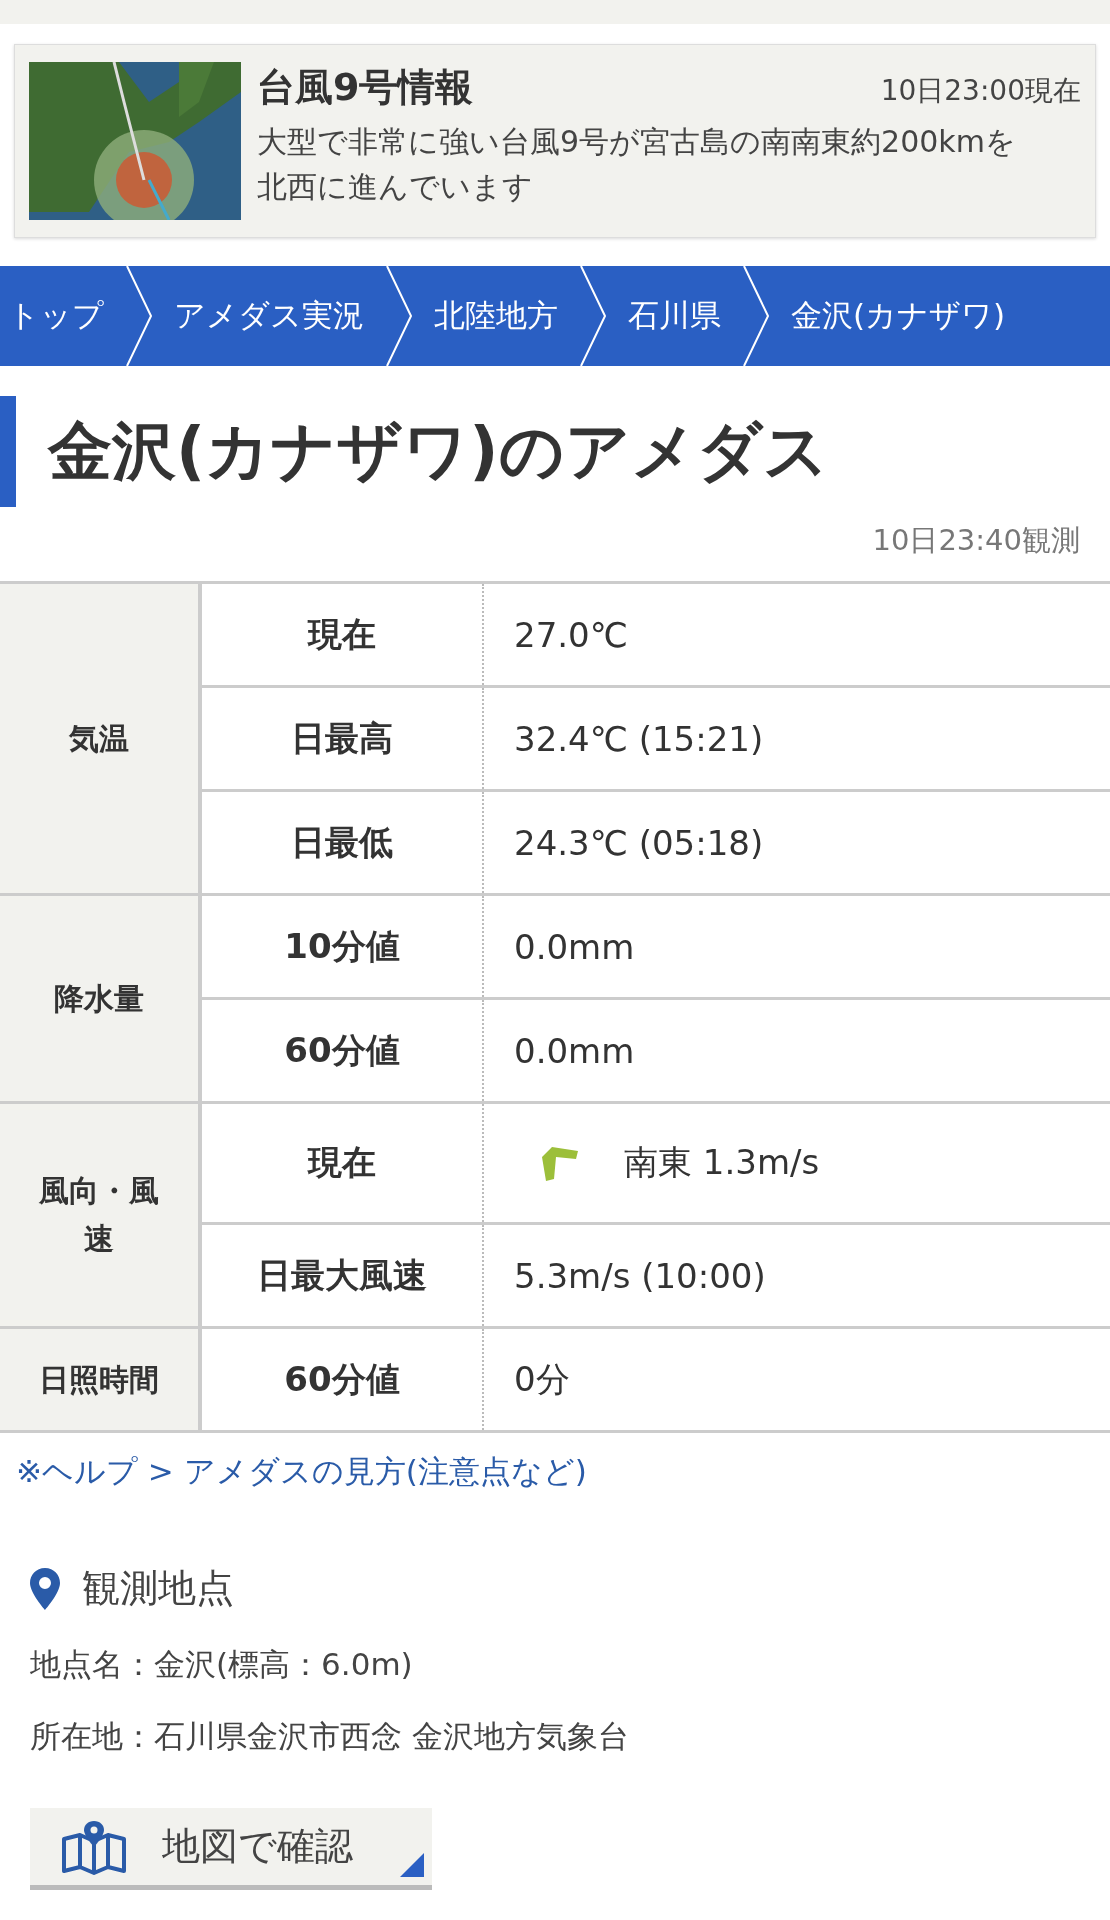 The height and width of the screenshot is (1920, 1110). What do you see at coordinates (976, 540) in the screenshot?
I see `observation-time: 10日23:40観測` at bounding box center [976, 540].